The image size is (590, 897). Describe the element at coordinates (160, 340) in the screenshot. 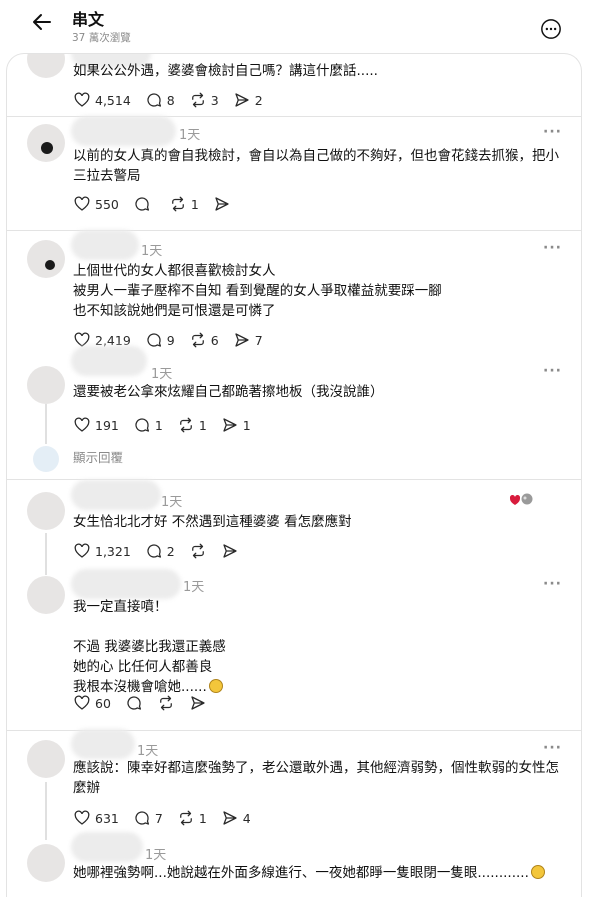

I see `comment-button: 9` at that location.